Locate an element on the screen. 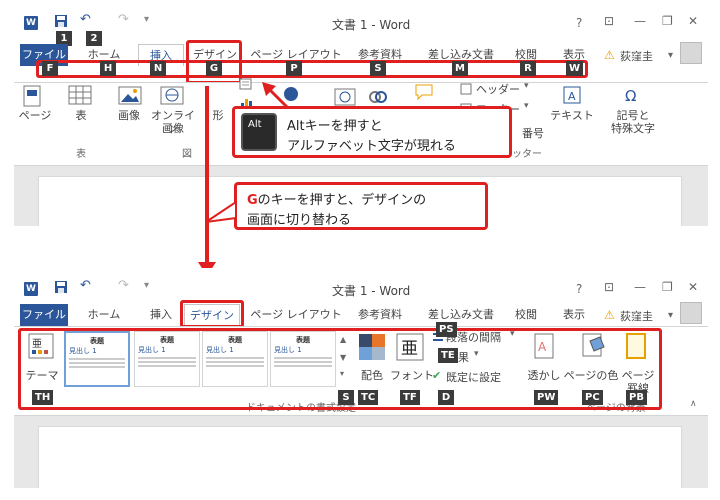 This screenshot has width=720, height=500. svg-text: A is located at coordinates (572, 96).